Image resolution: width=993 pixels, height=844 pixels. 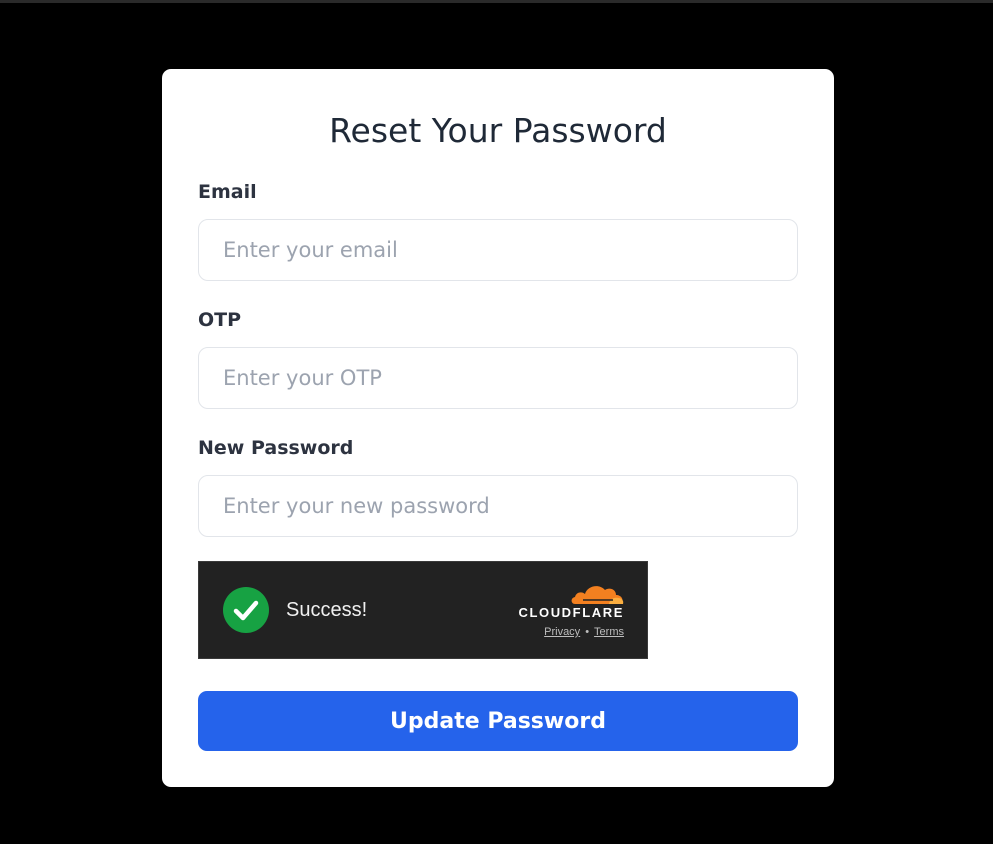 I want to click on check-circle-icon, so click(x=246, y=610).